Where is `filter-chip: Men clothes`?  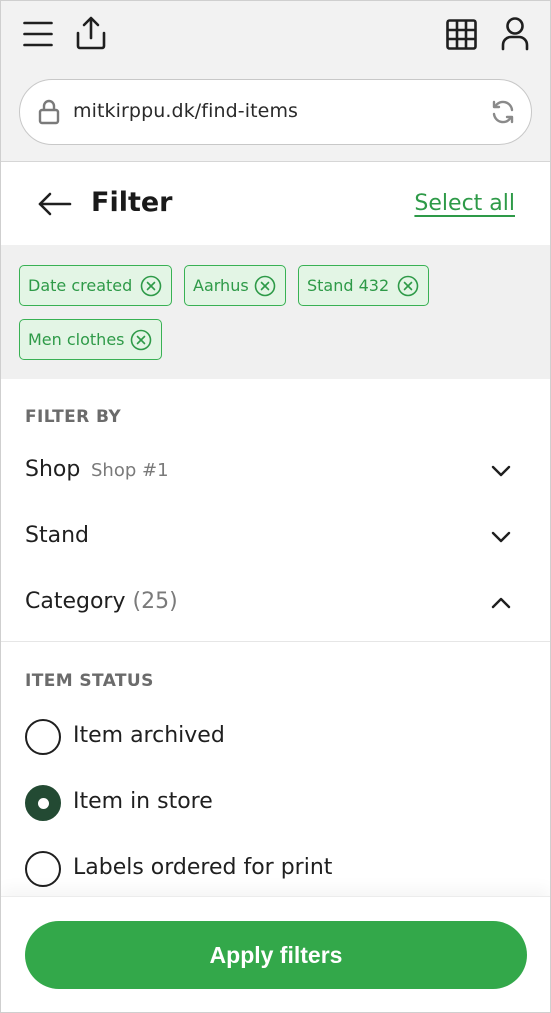
filter-chip: Men clothes is located at coordinates (90, 339).